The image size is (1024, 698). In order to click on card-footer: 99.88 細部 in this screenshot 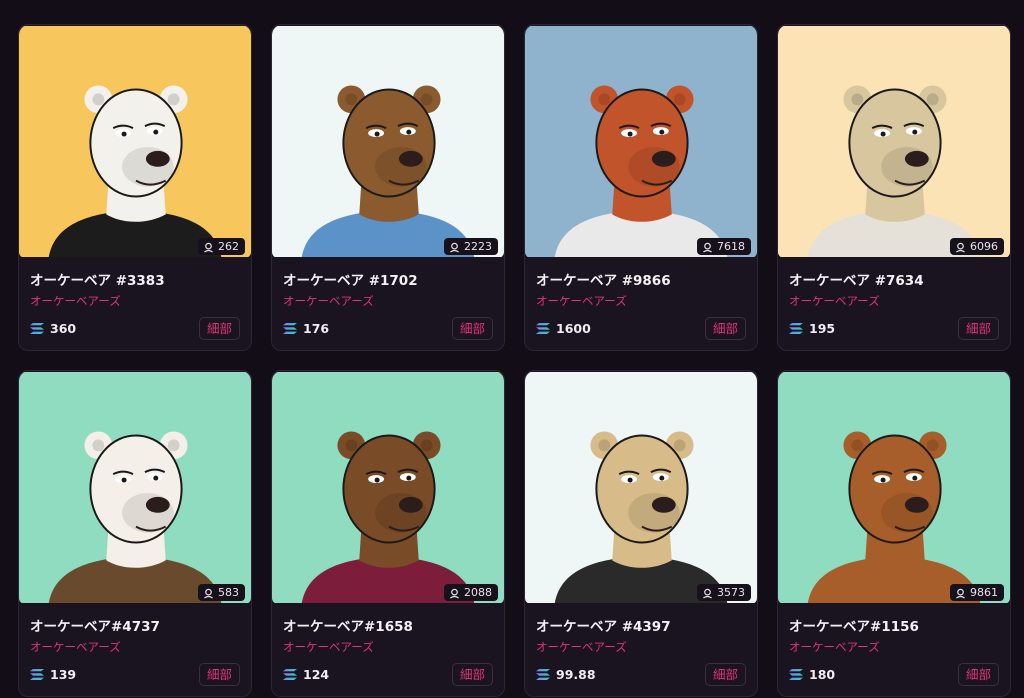, I will do `click(641, 674)`.